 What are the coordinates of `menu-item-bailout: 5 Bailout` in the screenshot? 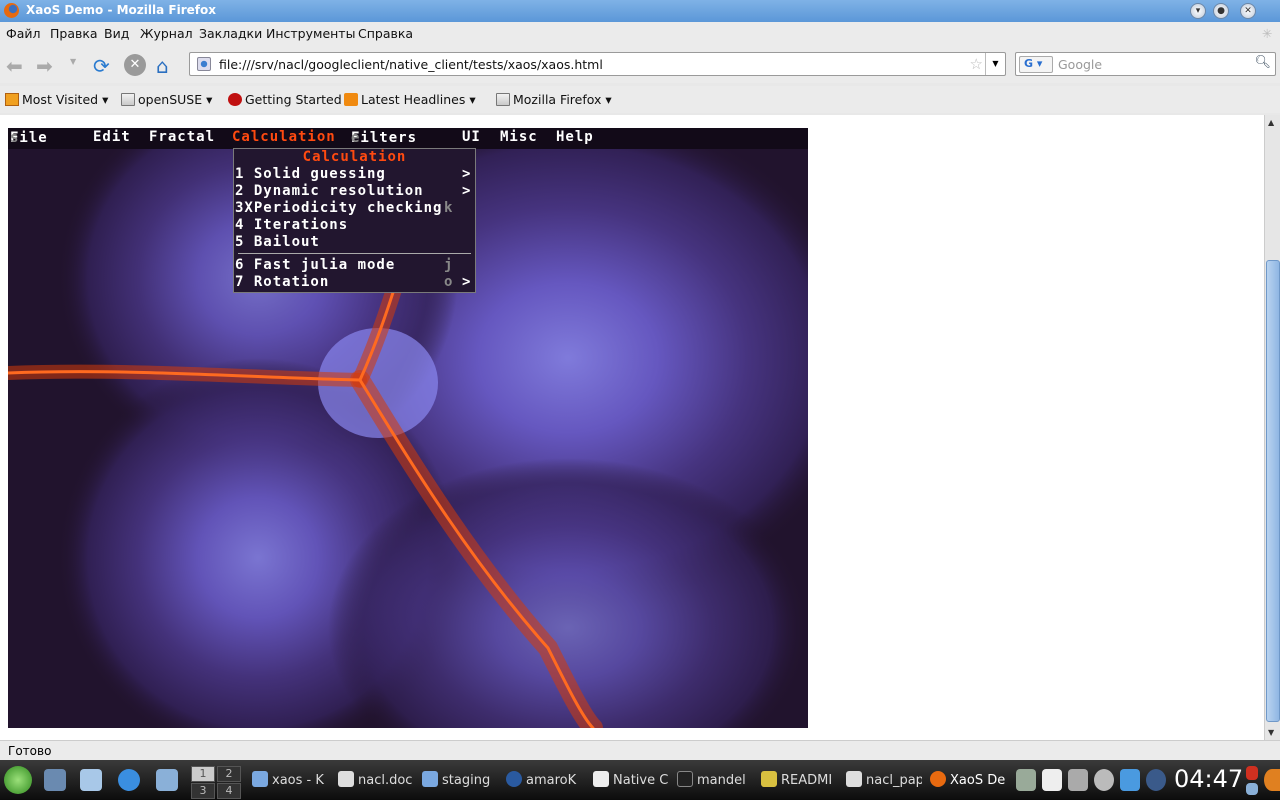 It's located at (277, 242).